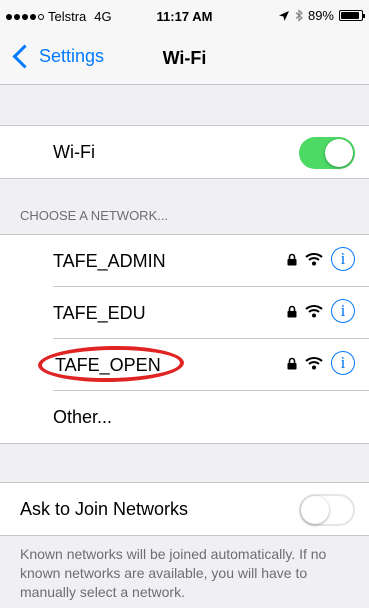 This screenshot has height=608, width=369. I want to click on ask-join-toggle, so click(327, 510).